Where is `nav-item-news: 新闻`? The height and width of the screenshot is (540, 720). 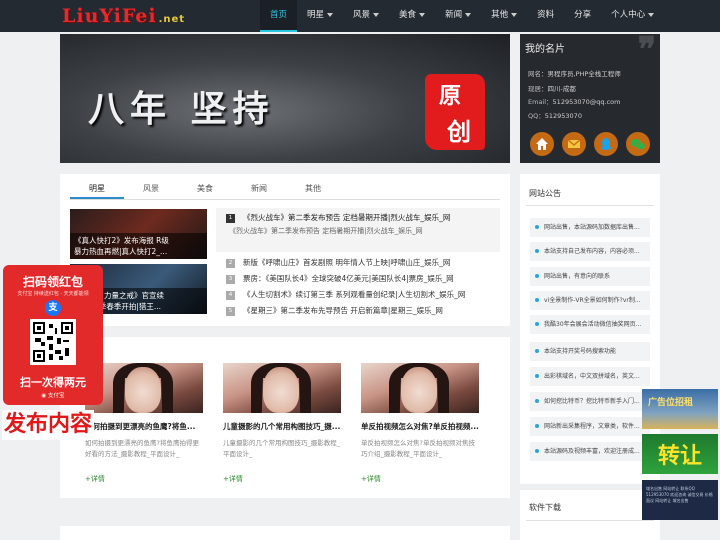
nav-item-news: 新闻 is located at coordinates (458, 16).